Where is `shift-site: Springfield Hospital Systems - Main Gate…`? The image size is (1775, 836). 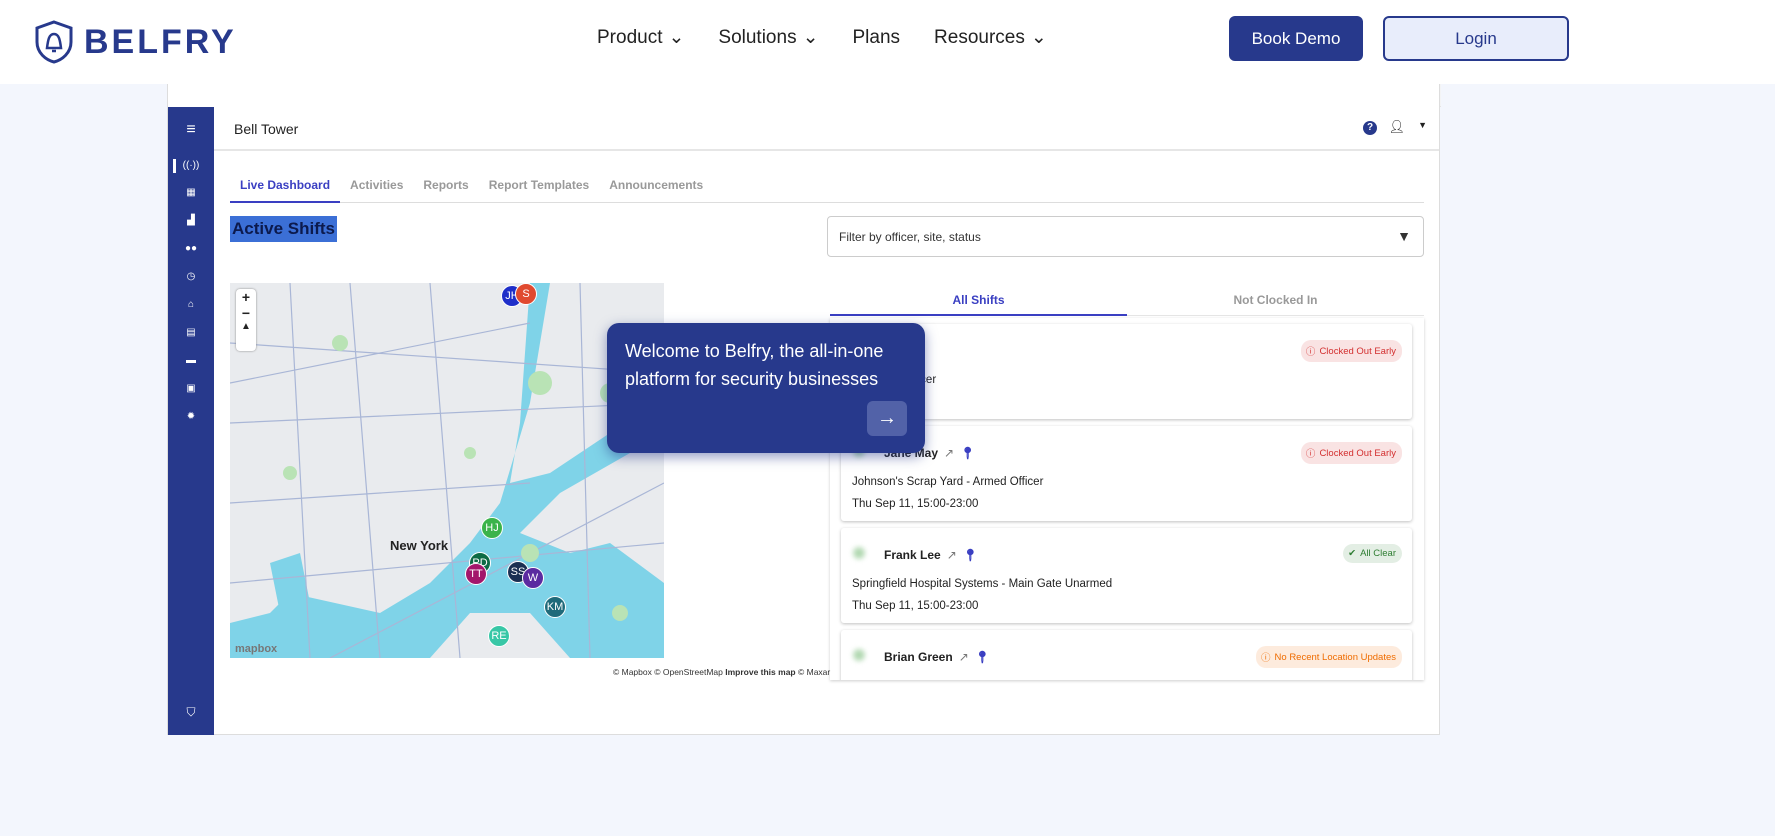
shift-site: Springfield Hospital Systems - Main Gate… is located at coordinates (982, 584).